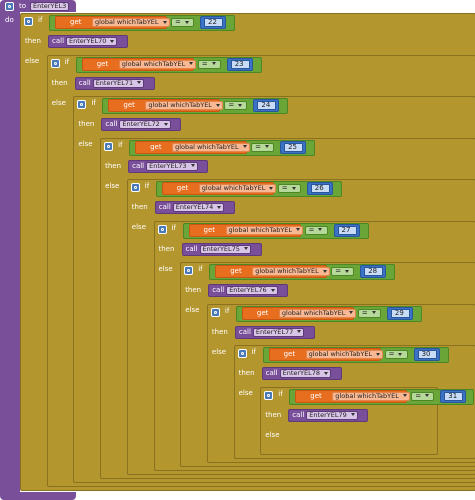  I want to click on procedure-name-field: EnterYEL3, so click(50, 6).